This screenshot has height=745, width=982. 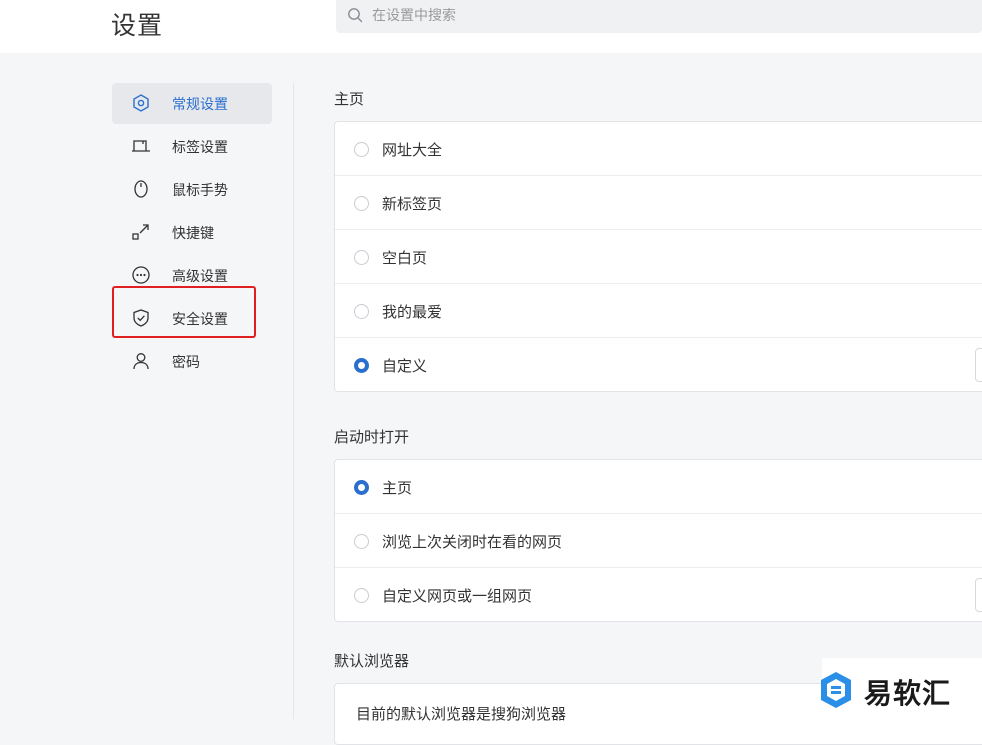 I want to click on option-label: 我的最爱, so click(x=412, y=312).